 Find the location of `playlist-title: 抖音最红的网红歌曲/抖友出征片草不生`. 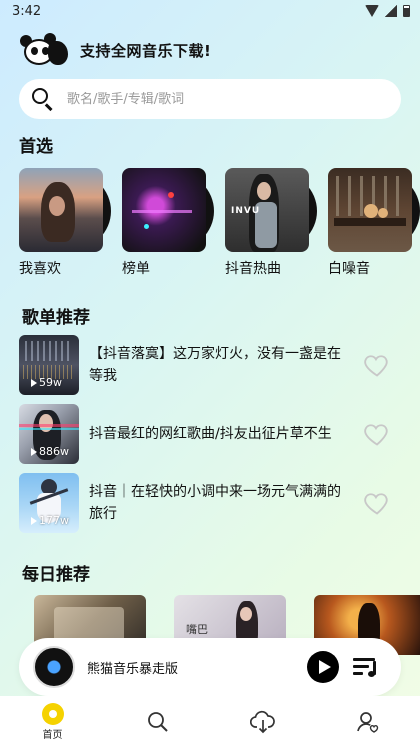

playlist-title: 抖音最红的网红歌曲/抖友出征片草不生 is located at coordinates (210, 434).